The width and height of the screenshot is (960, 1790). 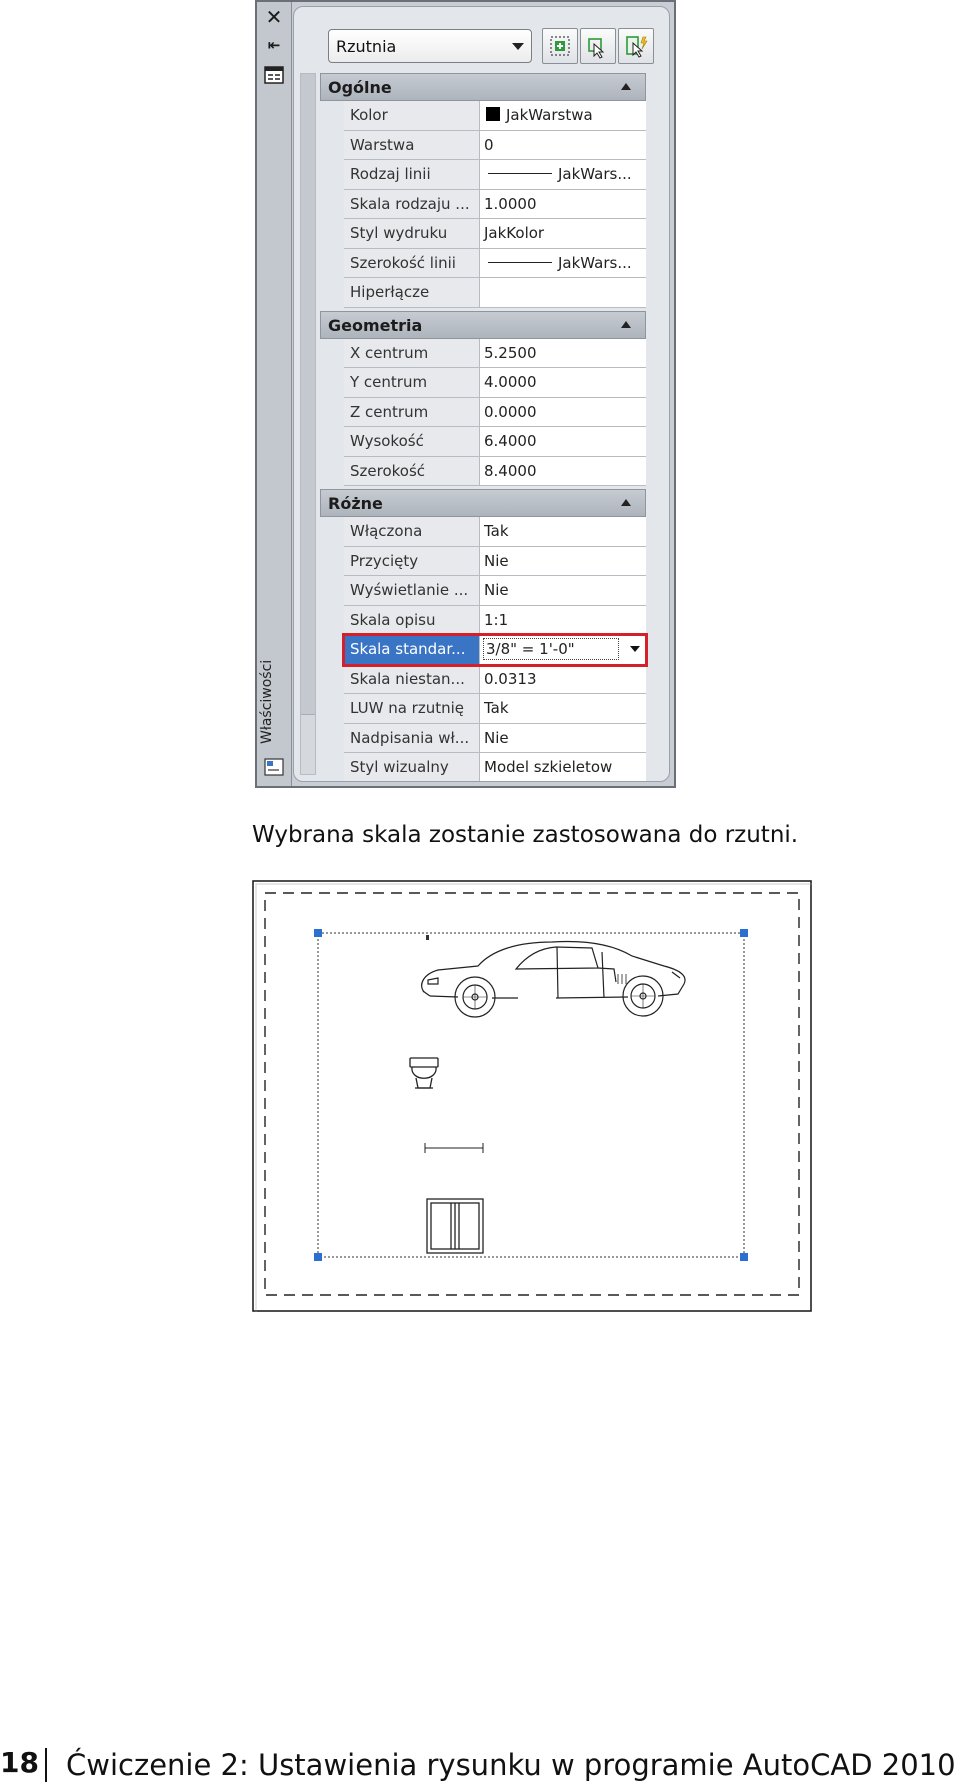 I want to click on property-name: Hiperłącze, so click(x=412, y=292).